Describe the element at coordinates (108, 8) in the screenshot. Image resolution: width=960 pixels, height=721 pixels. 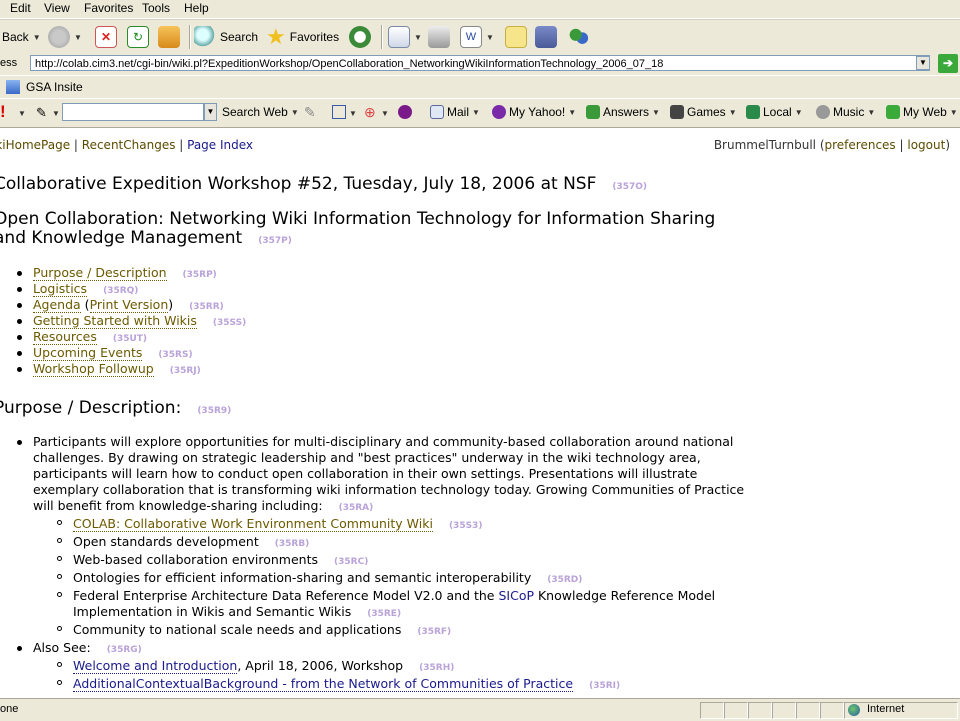
I see `menu-favorites: Favorites` at that location.